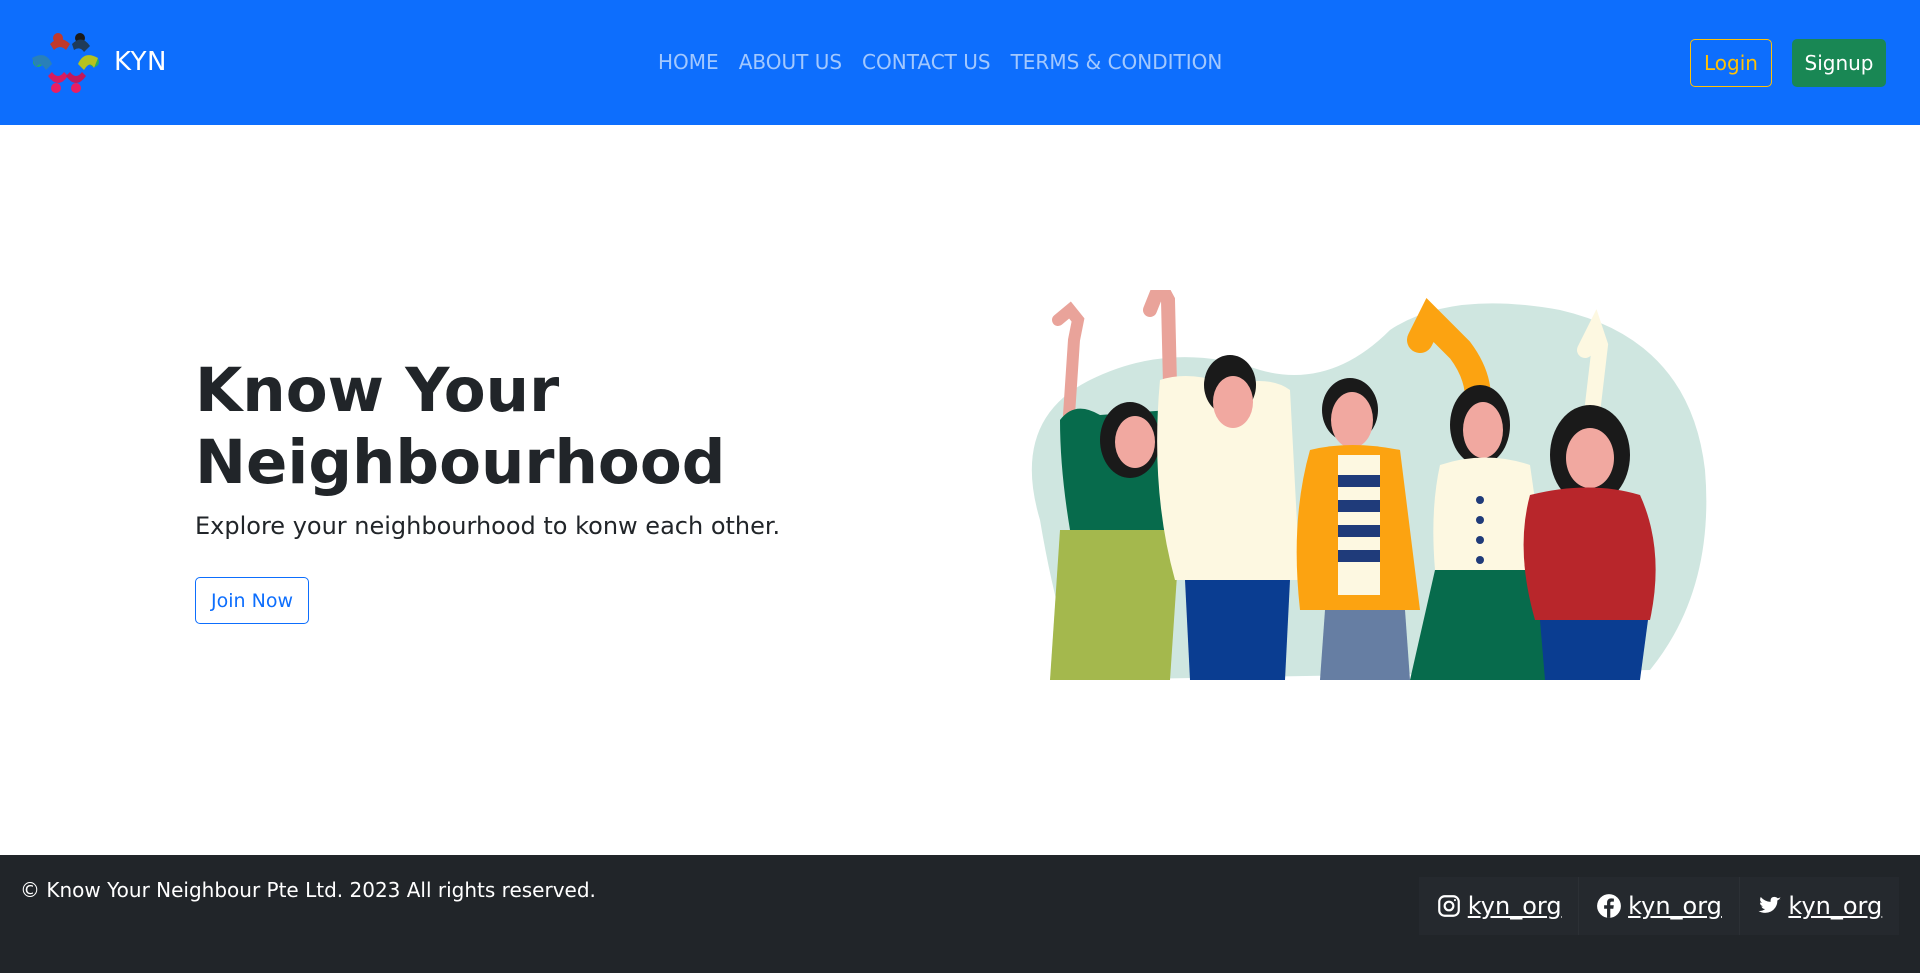 This screenshot has width=1920, height=973. I want to click on instagram-label: kyn_org, so click(1514, 906).